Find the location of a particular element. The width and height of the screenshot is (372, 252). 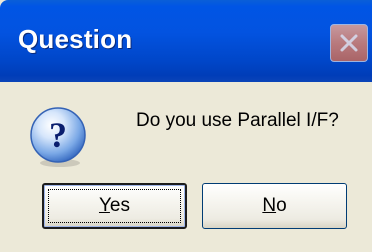

close-icon is located at coordinates (349, 43).